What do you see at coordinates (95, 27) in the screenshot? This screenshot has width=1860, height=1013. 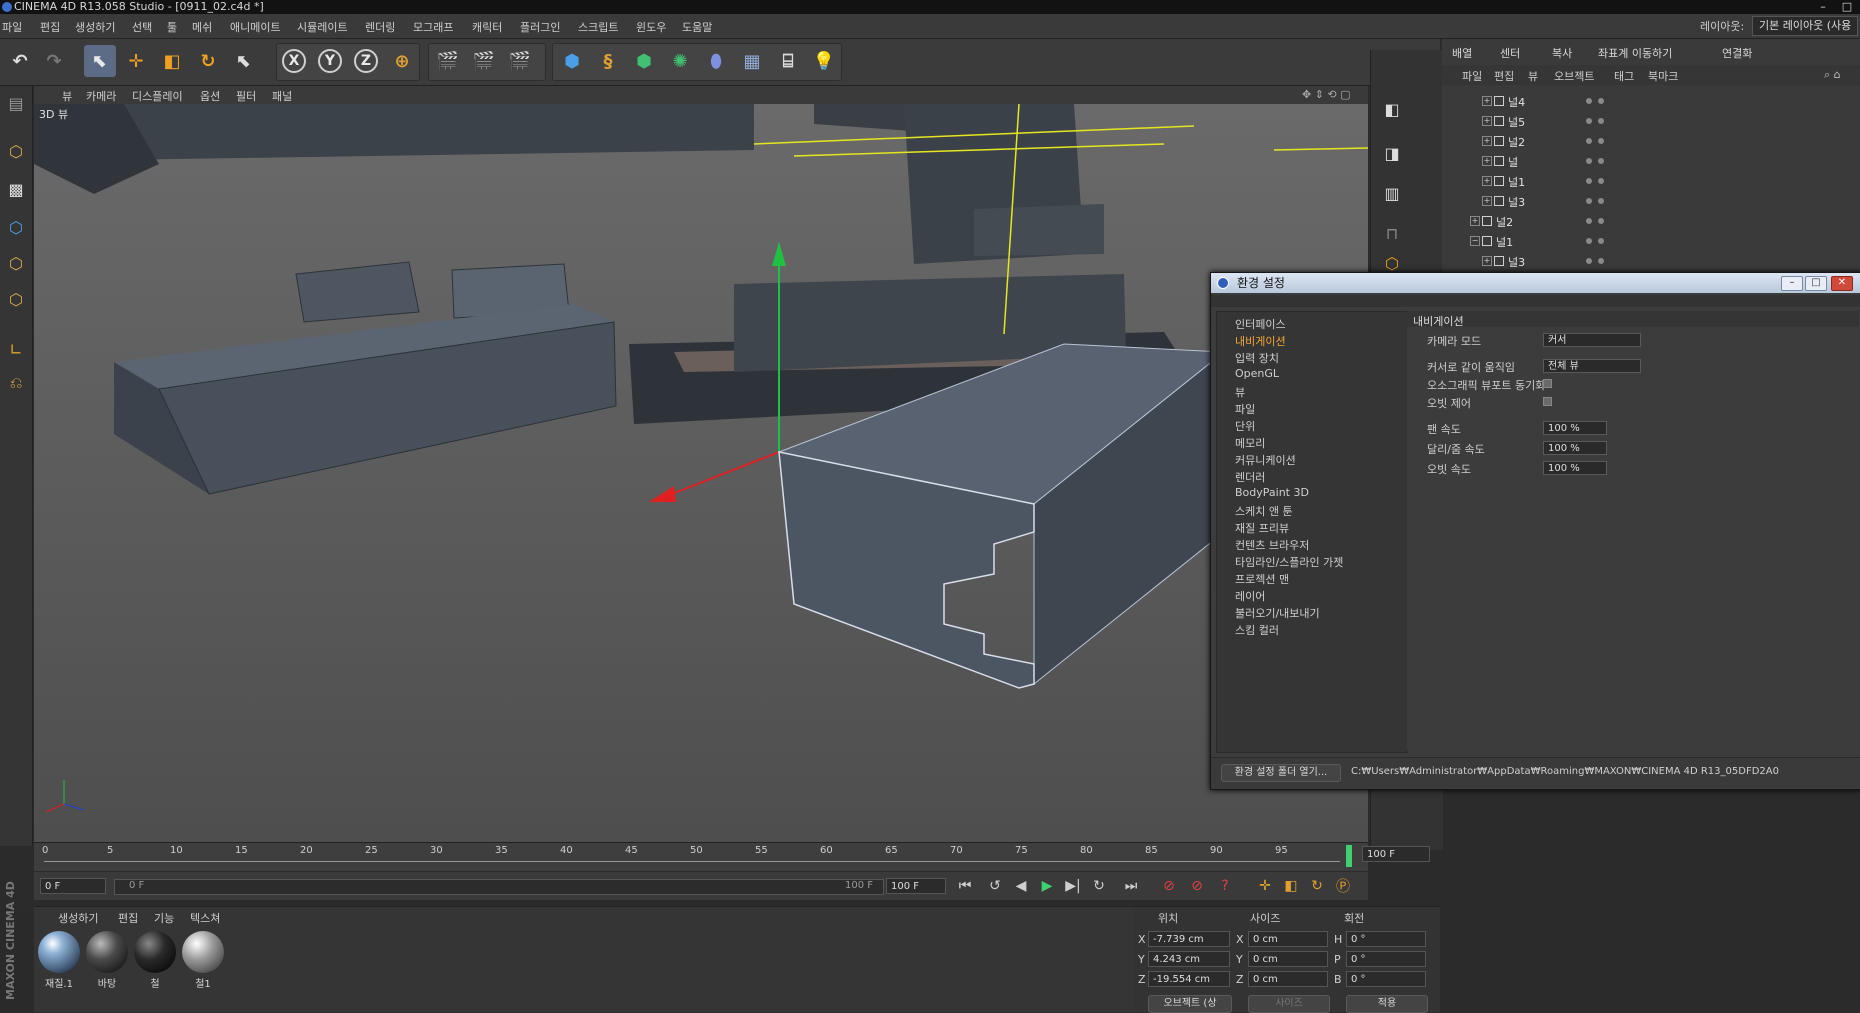 I see `menu-create: 생성하기` at bounding box center [95, 27].